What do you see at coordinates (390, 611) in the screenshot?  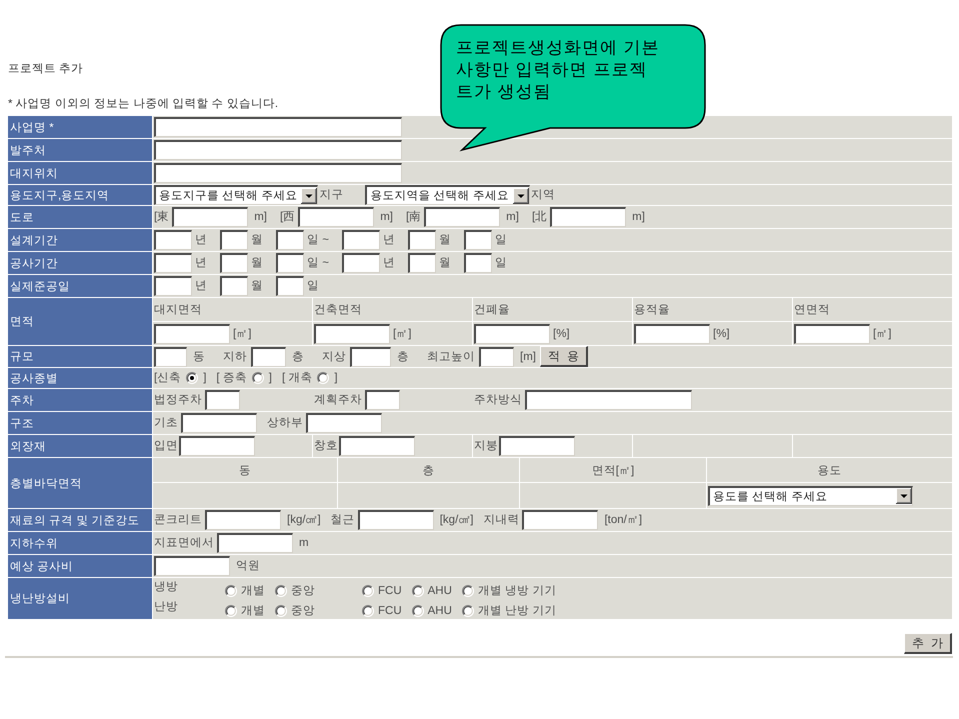 I see `option-label: FCU` at bounding box center [390, 611].